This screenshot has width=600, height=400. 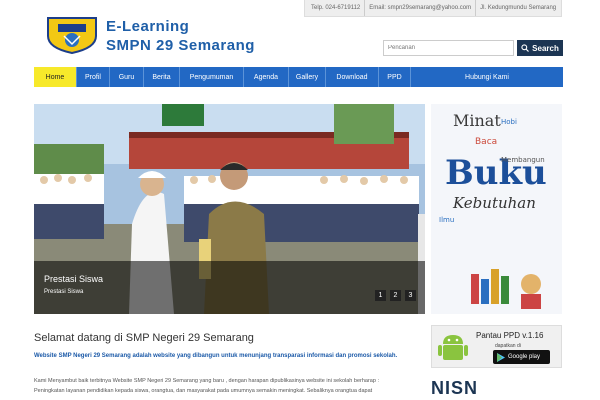 I want to click on banner-word-hobi: Hobi, so click(x=509, y=122).